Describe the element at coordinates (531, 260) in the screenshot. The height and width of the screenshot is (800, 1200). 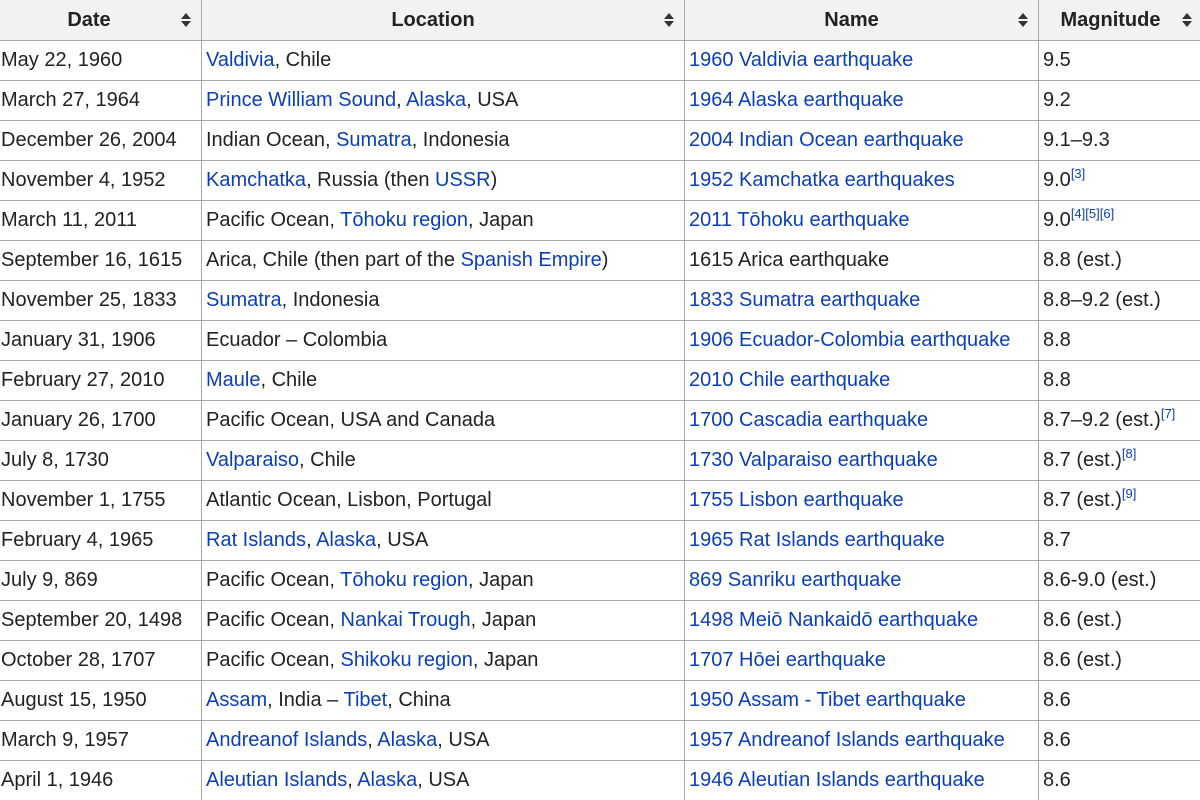
I see `location-link: Spanish Empire` at that location.